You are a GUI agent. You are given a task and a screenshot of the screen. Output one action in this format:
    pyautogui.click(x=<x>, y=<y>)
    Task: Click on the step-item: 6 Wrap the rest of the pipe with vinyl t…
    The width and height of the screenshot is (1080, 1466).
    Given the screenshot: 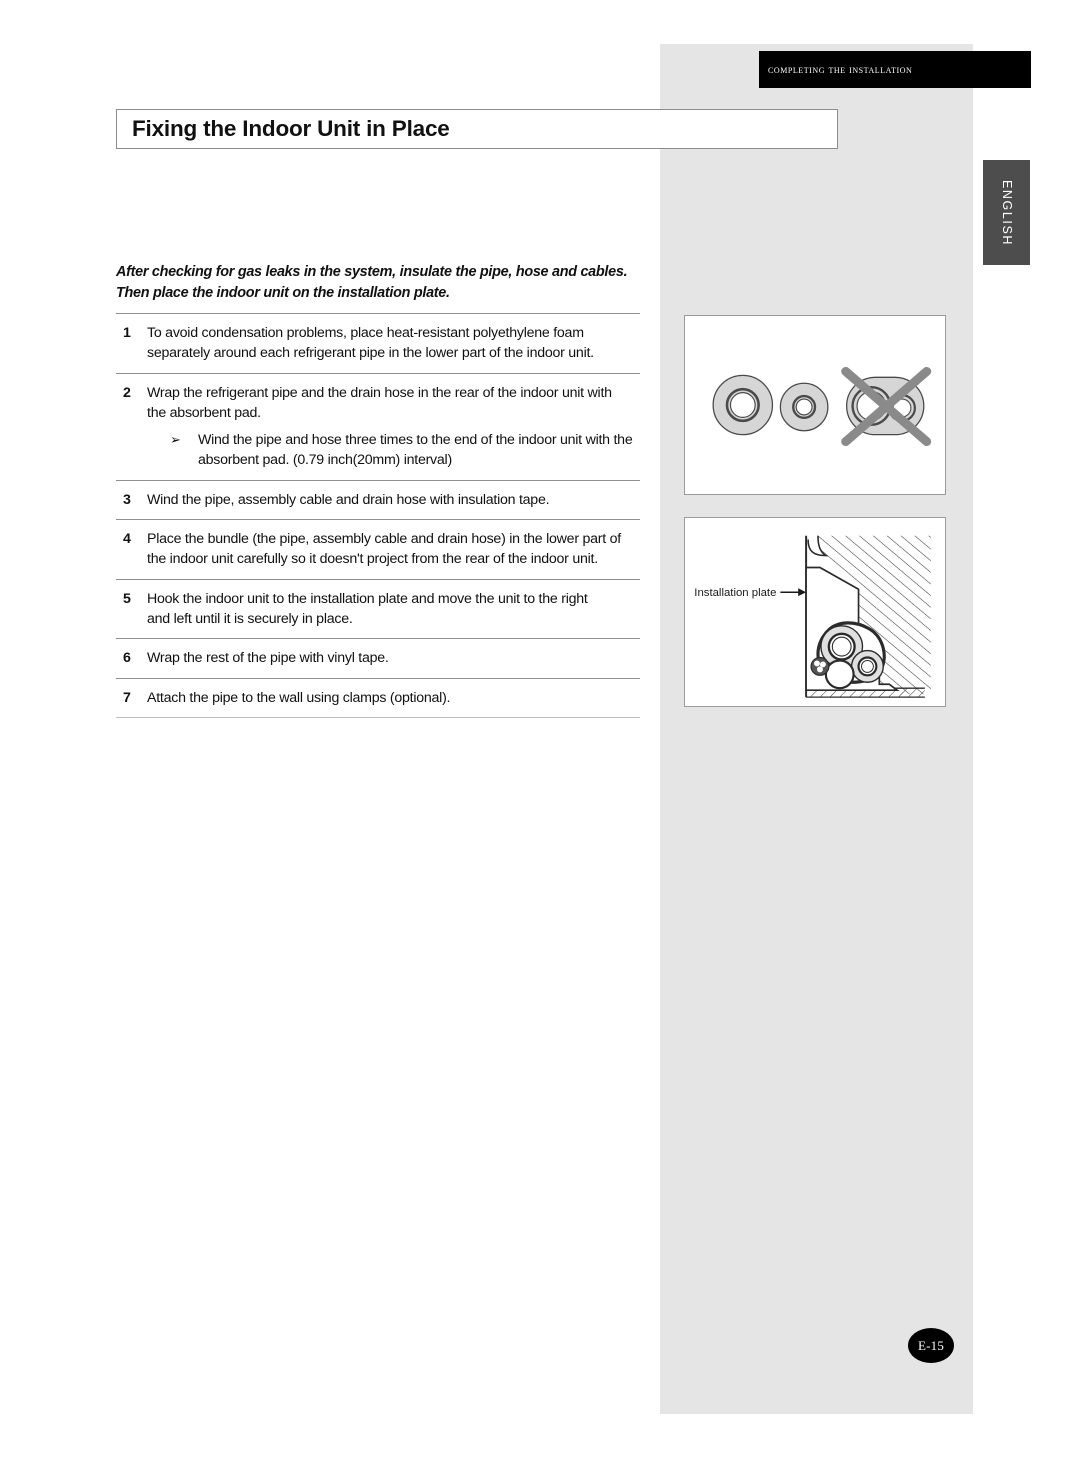 What is the action you would take?
    pyautogui.click(x=378, y=658)
    